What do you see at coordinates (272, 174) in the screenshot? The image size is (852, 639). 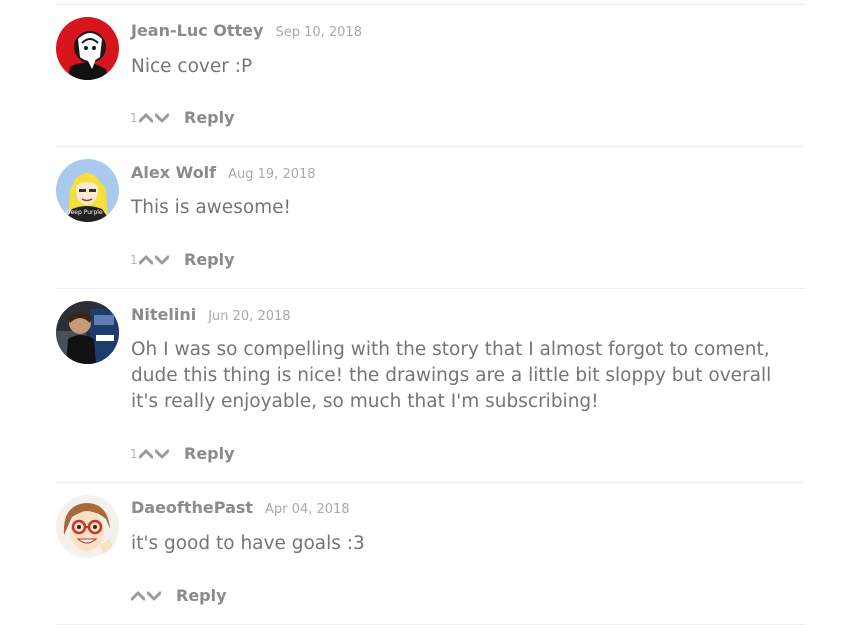 I see `comment-date: Aug 19, 2018` at bounding box center [272, 174].